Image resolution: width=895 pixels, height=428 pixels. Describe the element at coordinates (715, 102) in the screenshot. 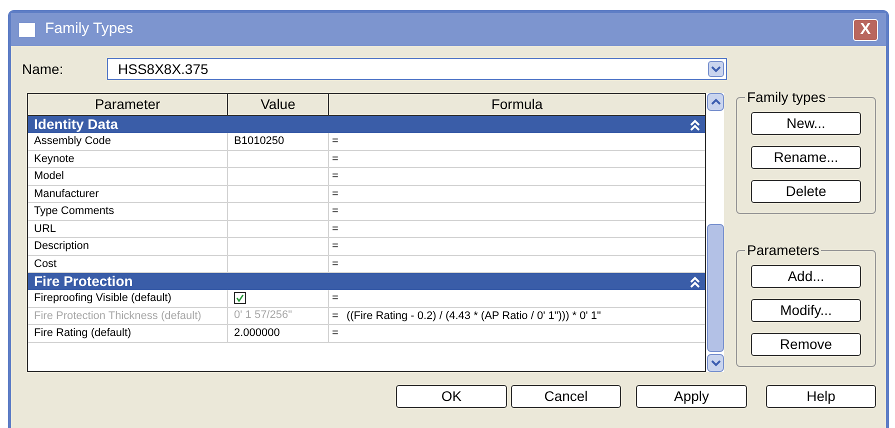

I see `scroll-up-icon` at that location.